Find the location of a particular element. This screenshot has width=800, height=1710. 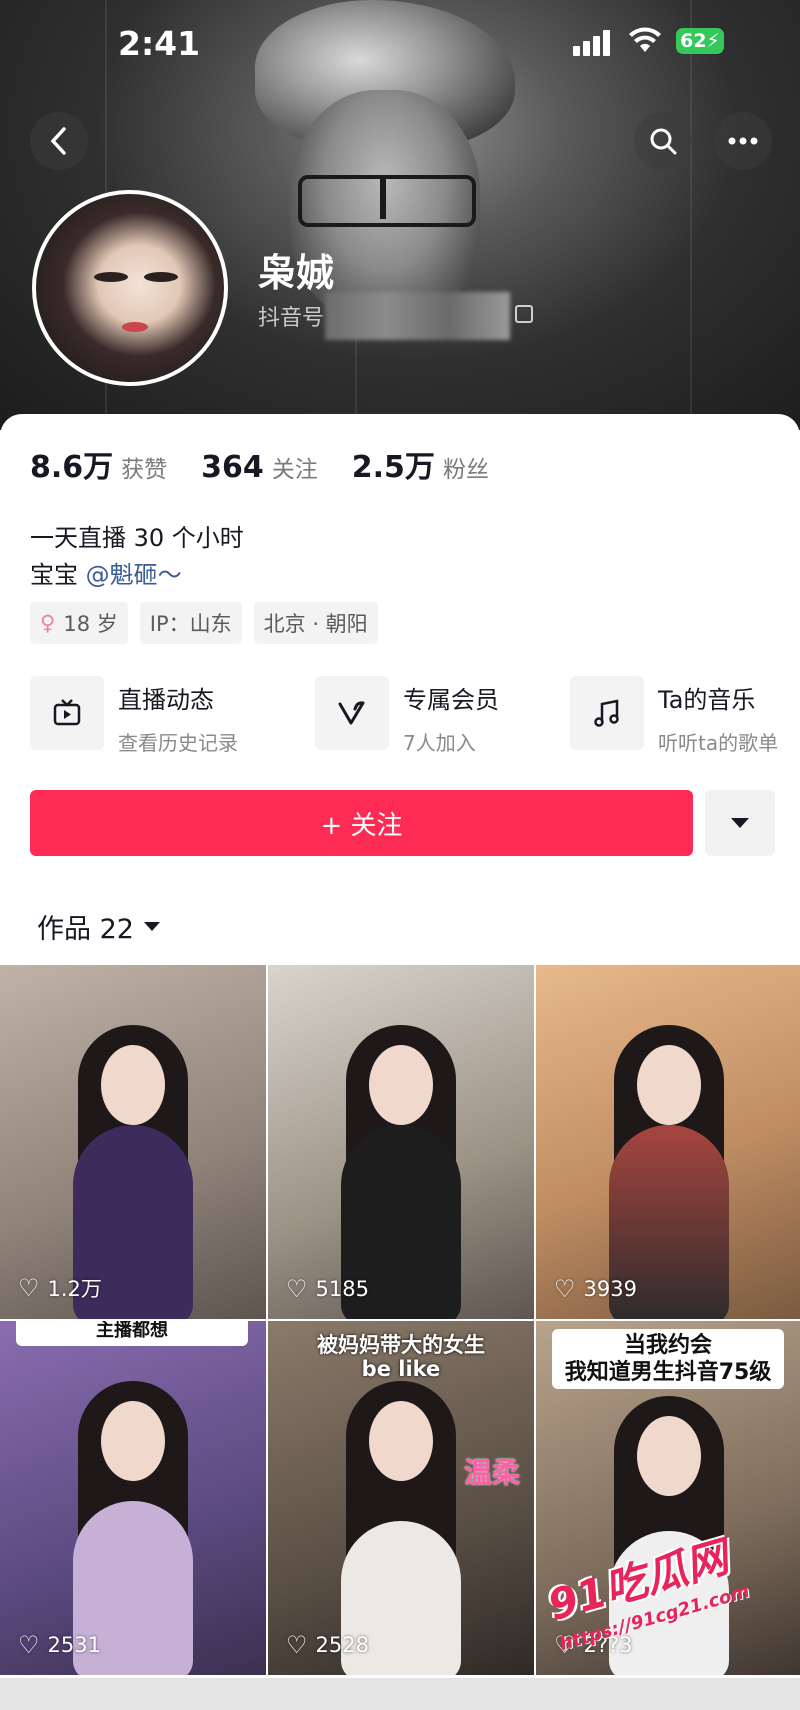

recommend-dropdown-button is located at coordinates (740, 823).